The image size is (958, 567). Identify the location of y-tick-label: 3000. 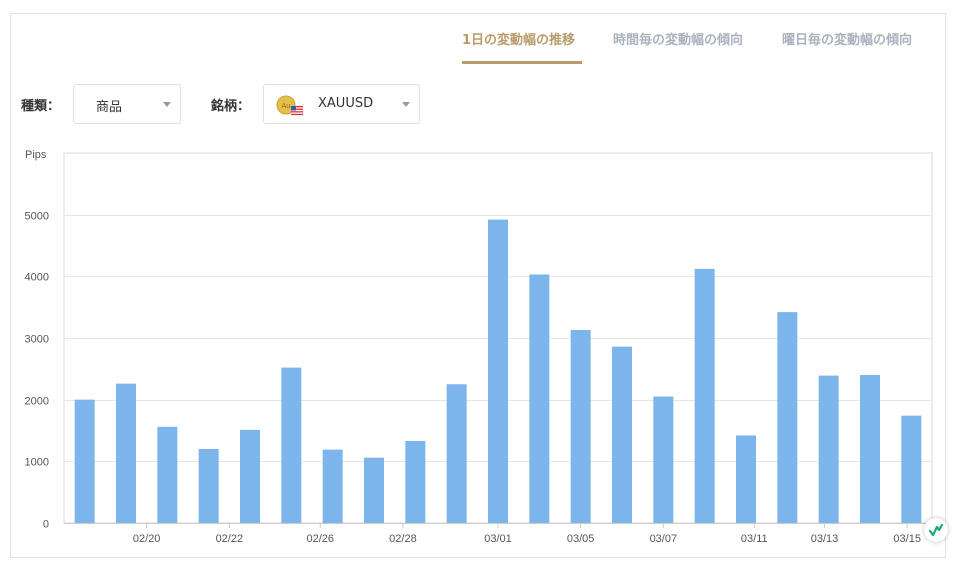
(37, 340).